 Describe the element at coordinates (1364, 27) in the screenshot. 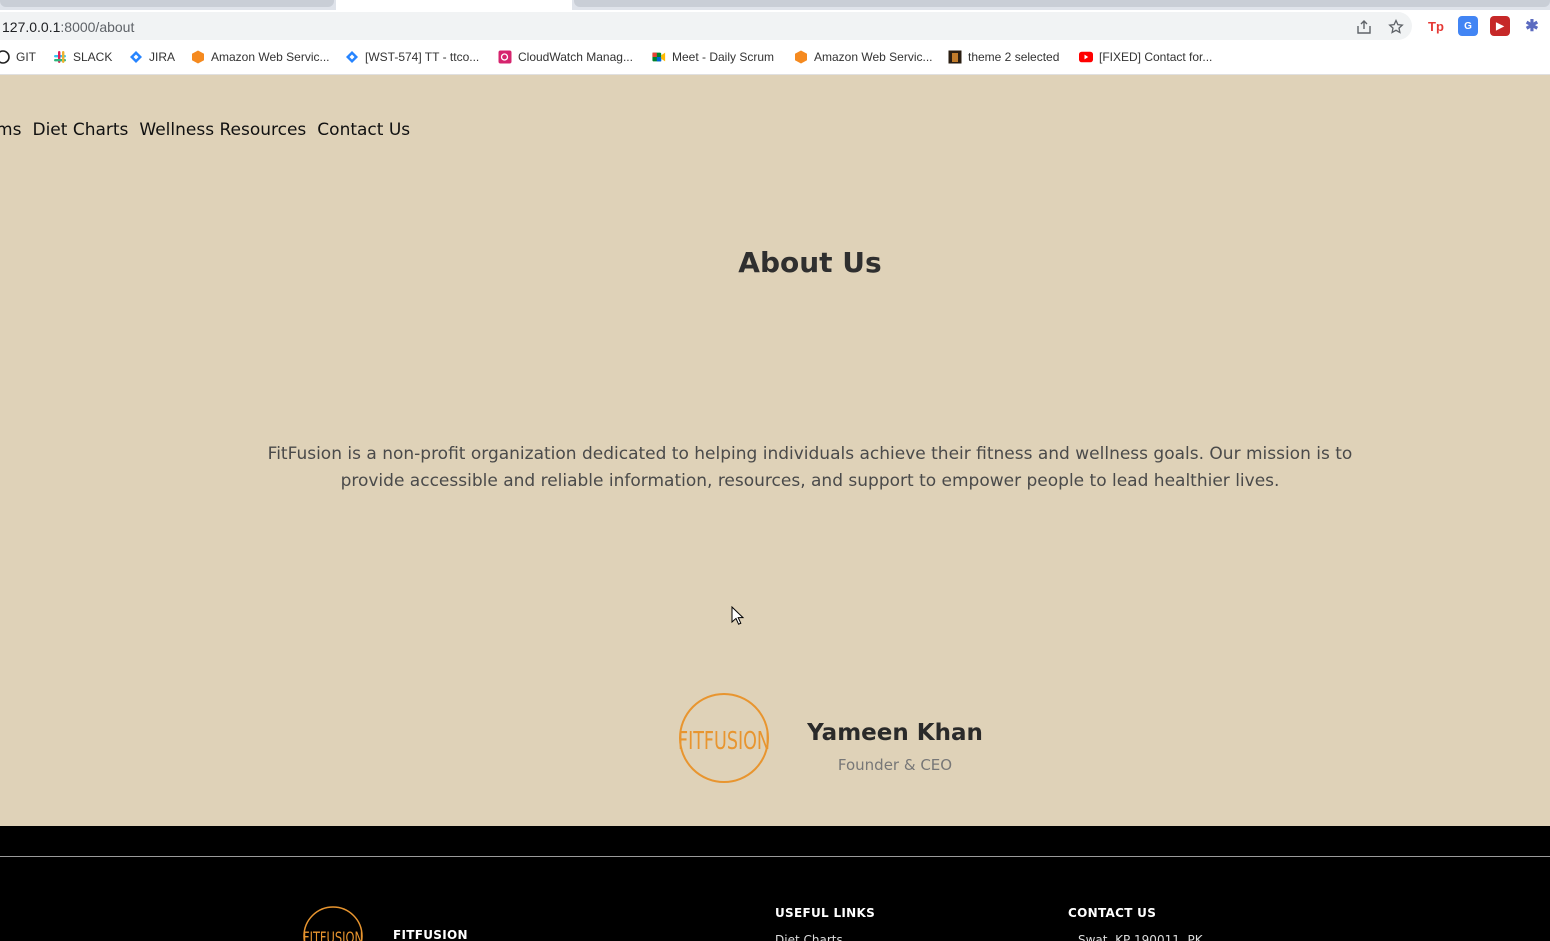

I see `share-icon` at that location.